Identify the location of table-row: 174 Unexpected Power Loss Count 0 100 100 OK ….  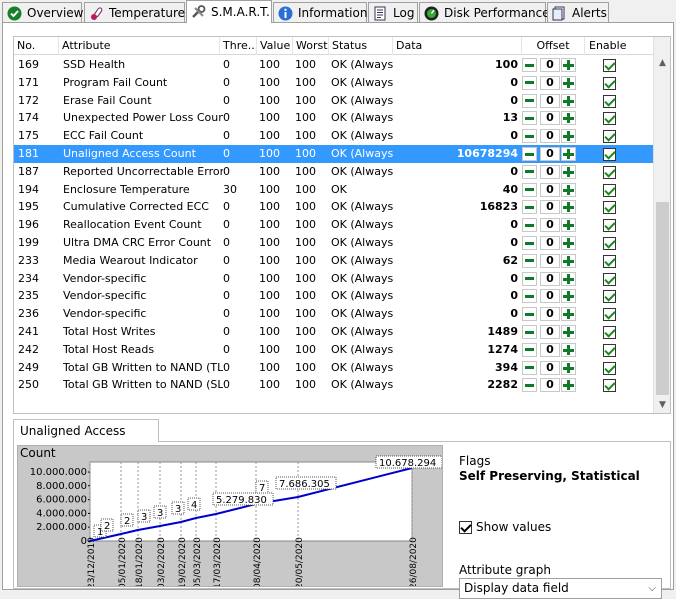
(334, 118).